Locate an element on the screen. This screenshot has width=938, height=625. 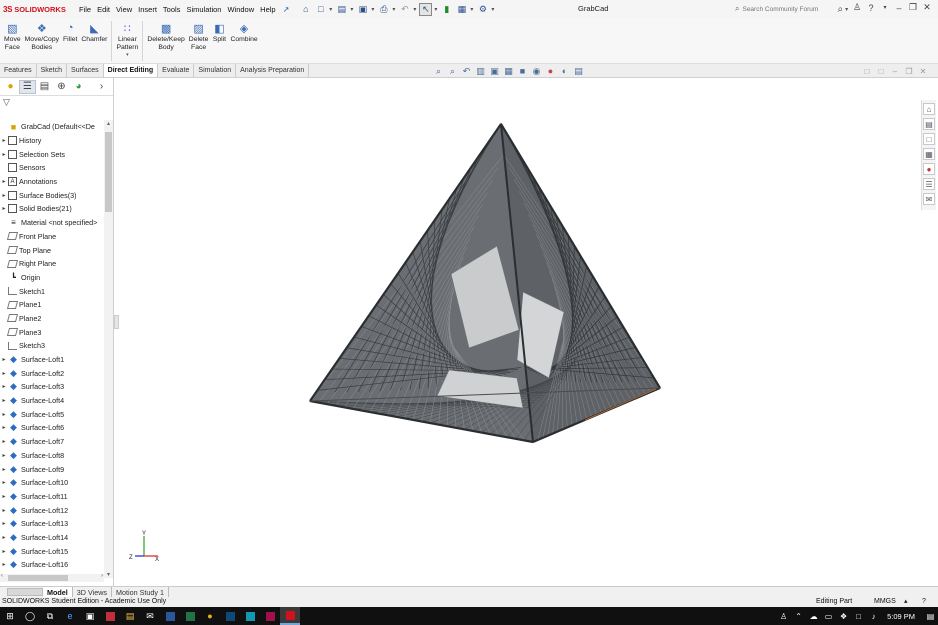
chamfer-button: ◣ Chamfer is located at coordinates (94, 40).